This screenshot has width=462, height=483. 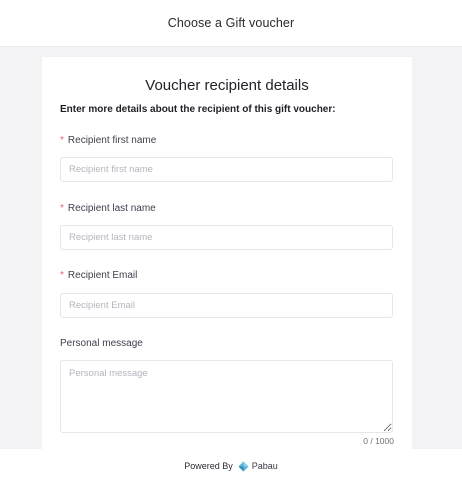 I want to click on top-bar: Choose a Gift voucher, so click(x=231, y=23).